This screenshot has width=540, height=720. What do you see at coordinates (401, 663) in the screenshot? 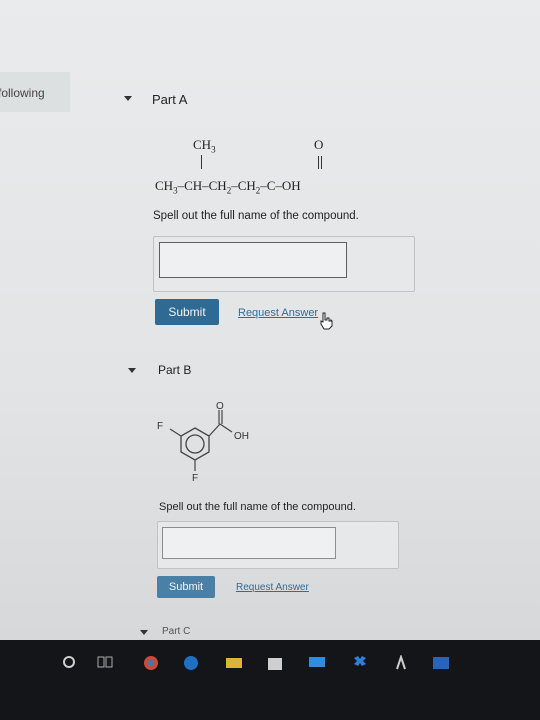
I see `app-icon` at bounding box center [401, 663].